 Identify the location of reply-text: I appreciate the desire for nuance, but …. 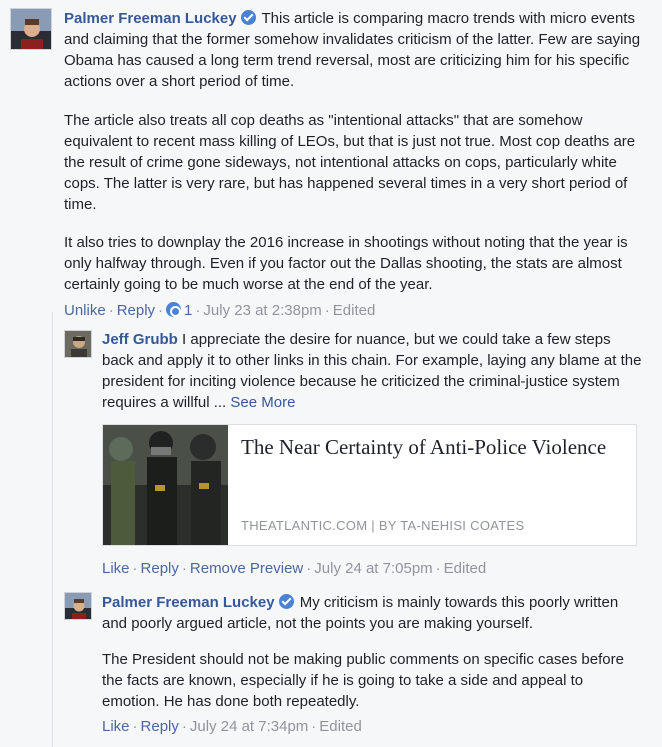
(372, 371).